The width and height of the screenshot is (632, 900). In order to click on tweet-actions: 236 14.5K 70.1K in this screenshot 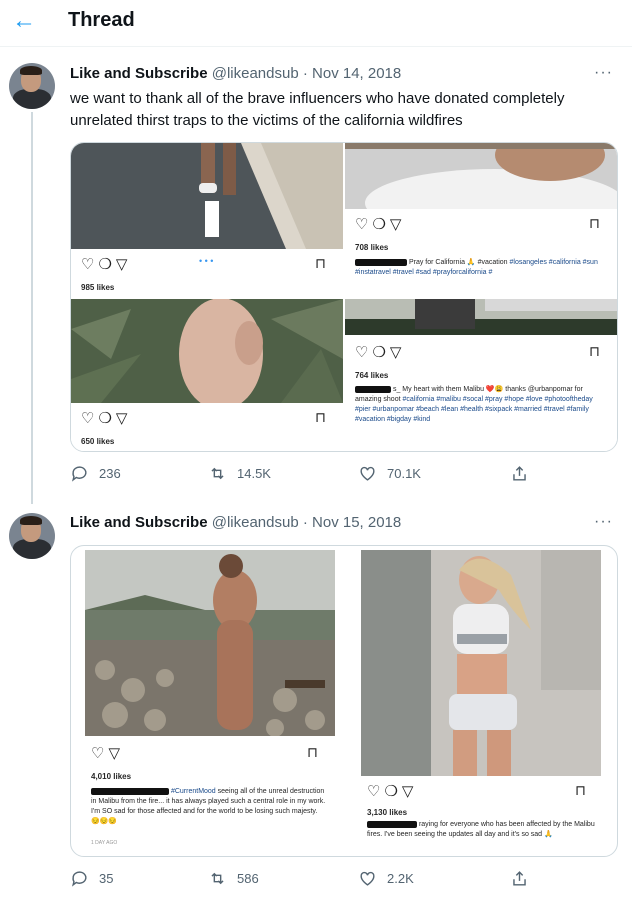, I will do `click(344, 476)`.